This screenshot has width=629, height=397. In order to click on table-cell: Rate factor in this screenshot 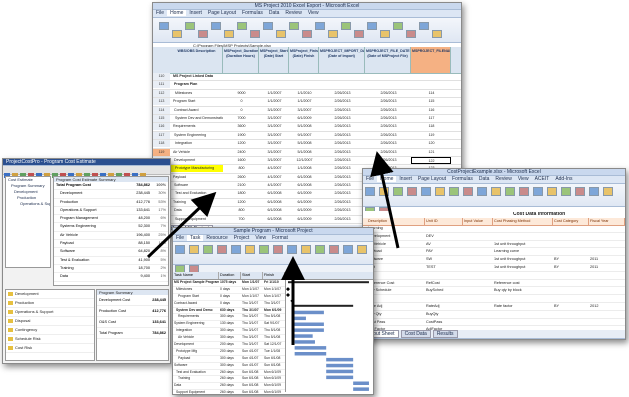, I will do `click(523, 306)`.